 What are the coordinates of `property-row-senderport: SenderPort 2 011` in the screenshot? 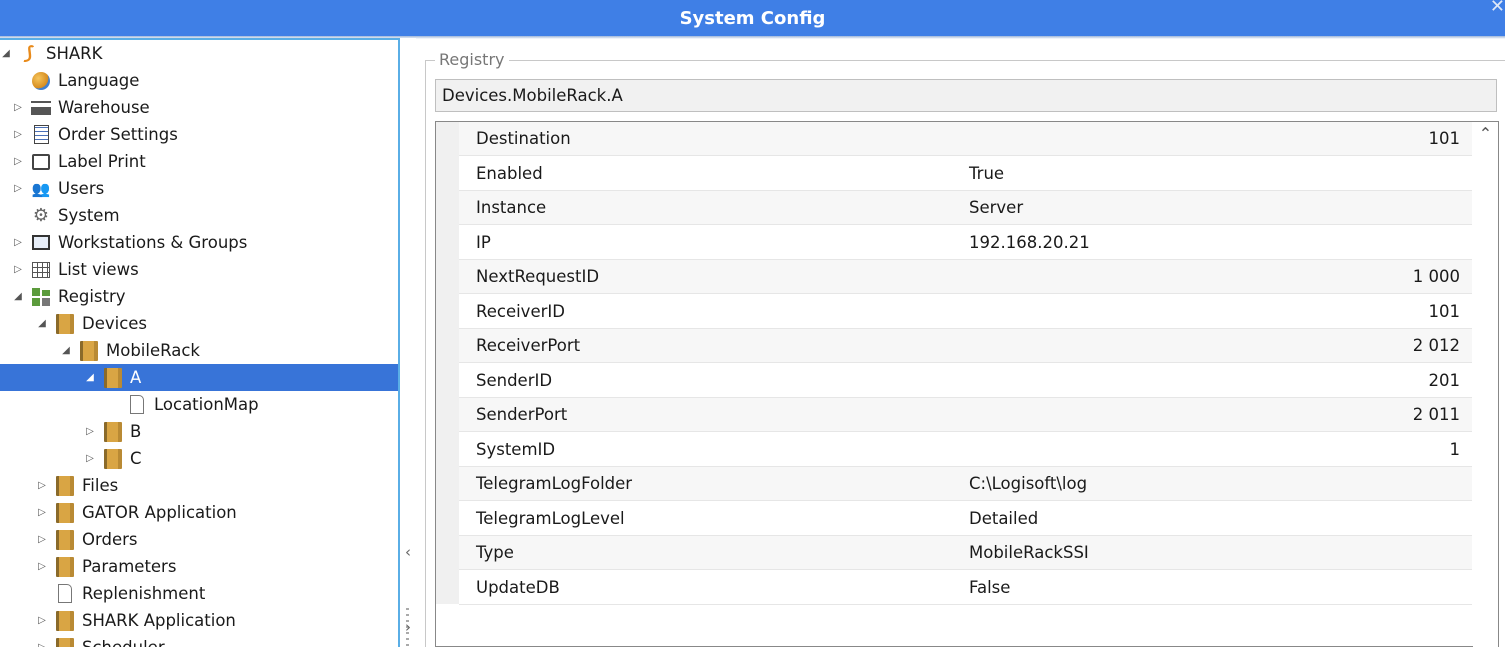 It's located at (965, 415).